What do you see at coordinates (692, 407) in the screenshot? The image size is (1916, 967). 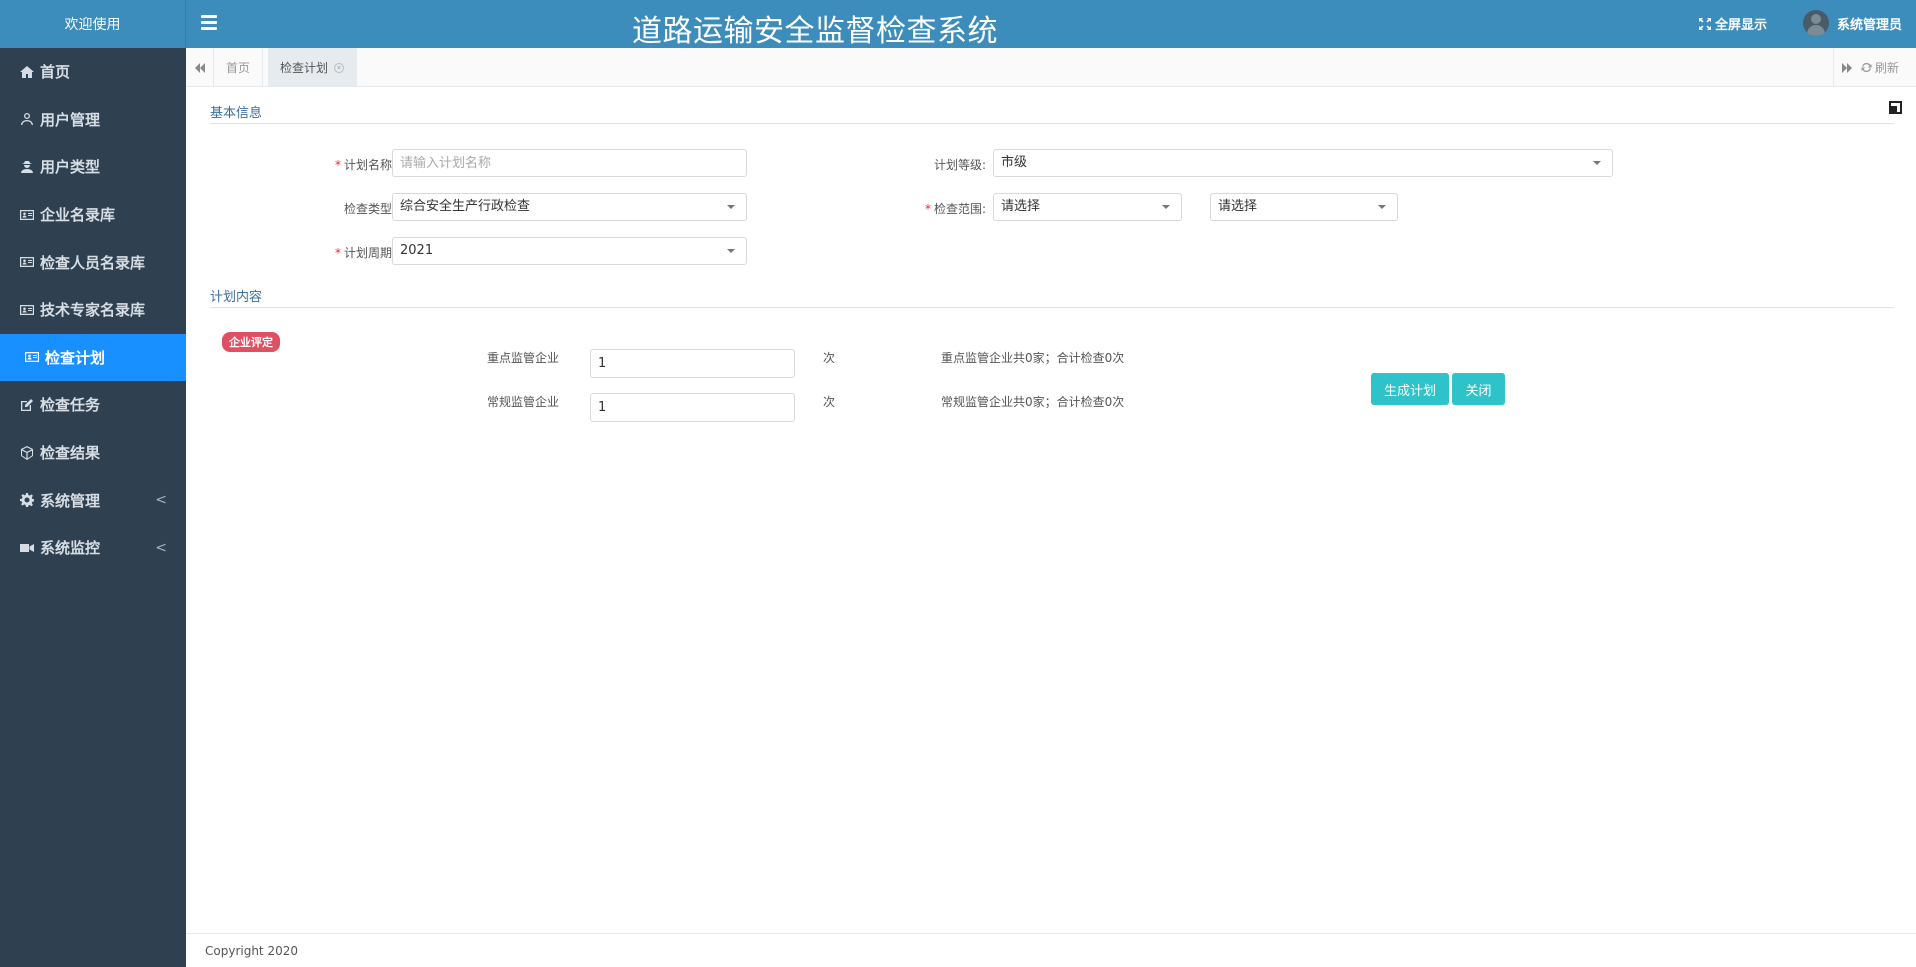 I see `normal-enterprise-count-input` at bounding box center [692, 407].